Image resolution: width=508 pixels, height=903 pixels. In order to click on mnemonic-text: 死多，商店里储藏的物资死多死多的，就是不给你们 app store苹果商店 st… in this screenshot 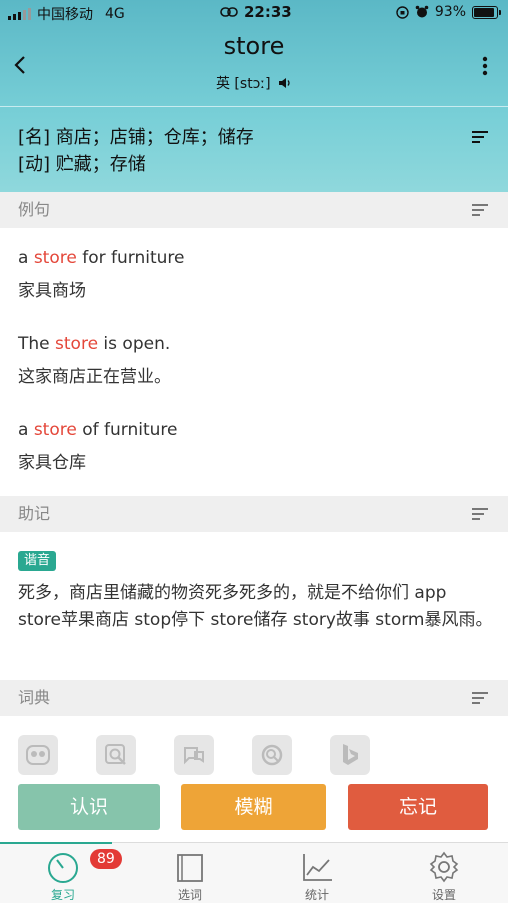, I will do `click(255, 606)`.